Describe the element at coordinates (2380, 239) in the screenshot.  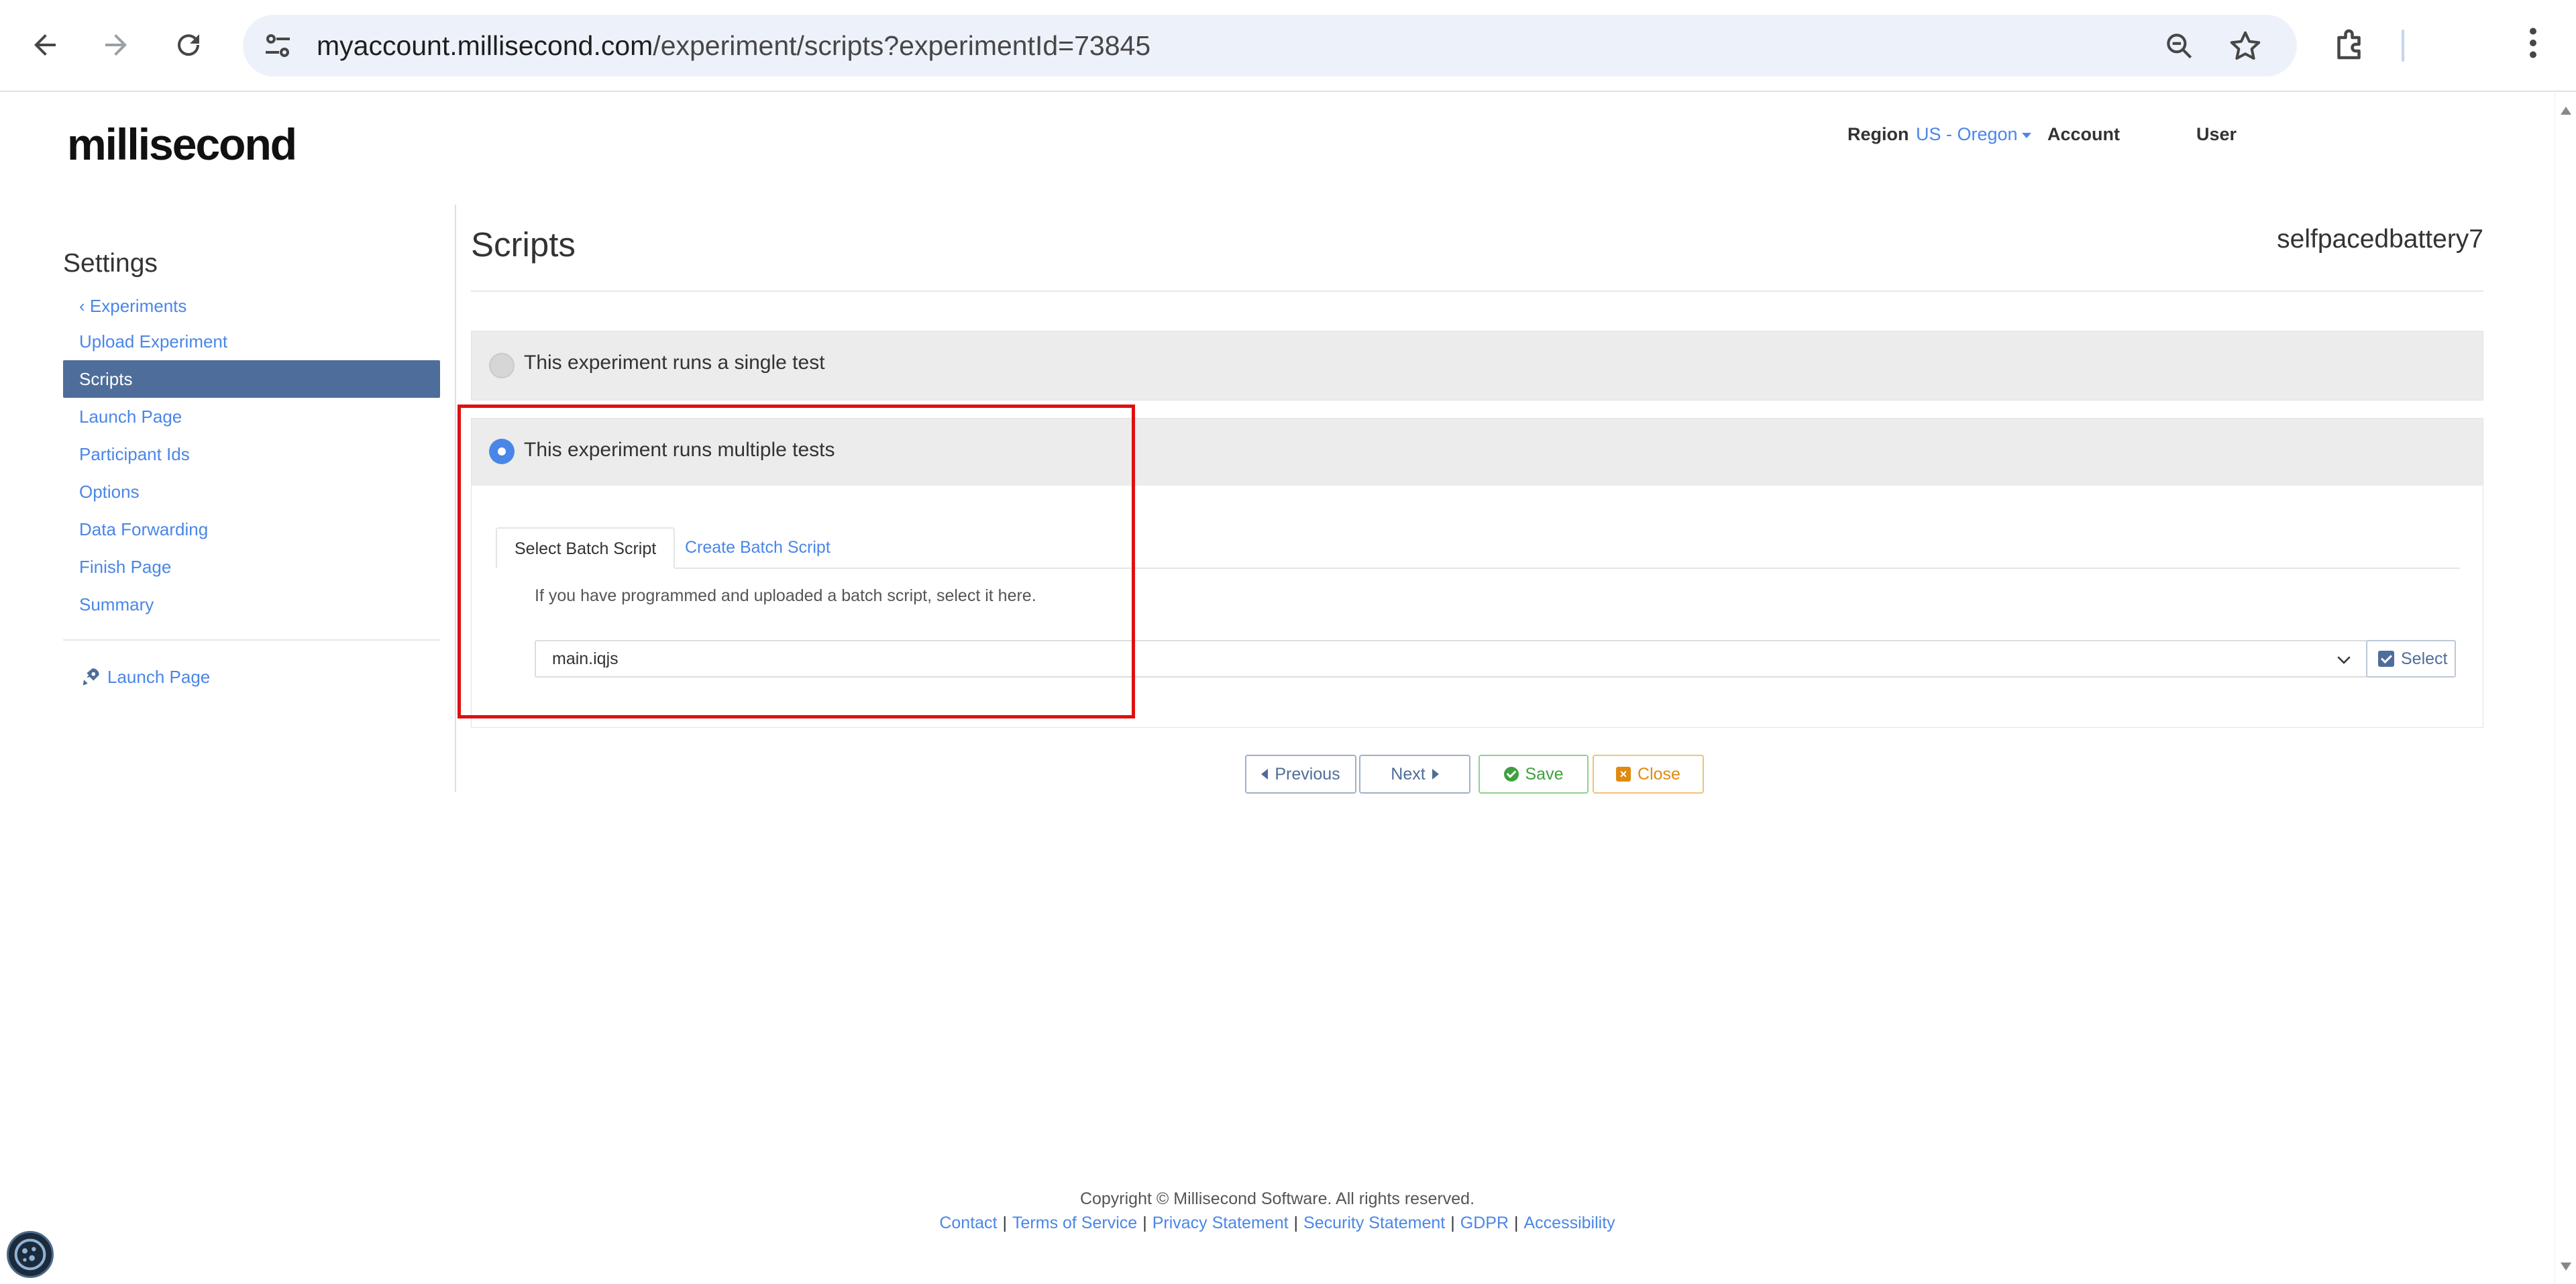
I see `experiment-name: selfpacedbattery7` at that location.